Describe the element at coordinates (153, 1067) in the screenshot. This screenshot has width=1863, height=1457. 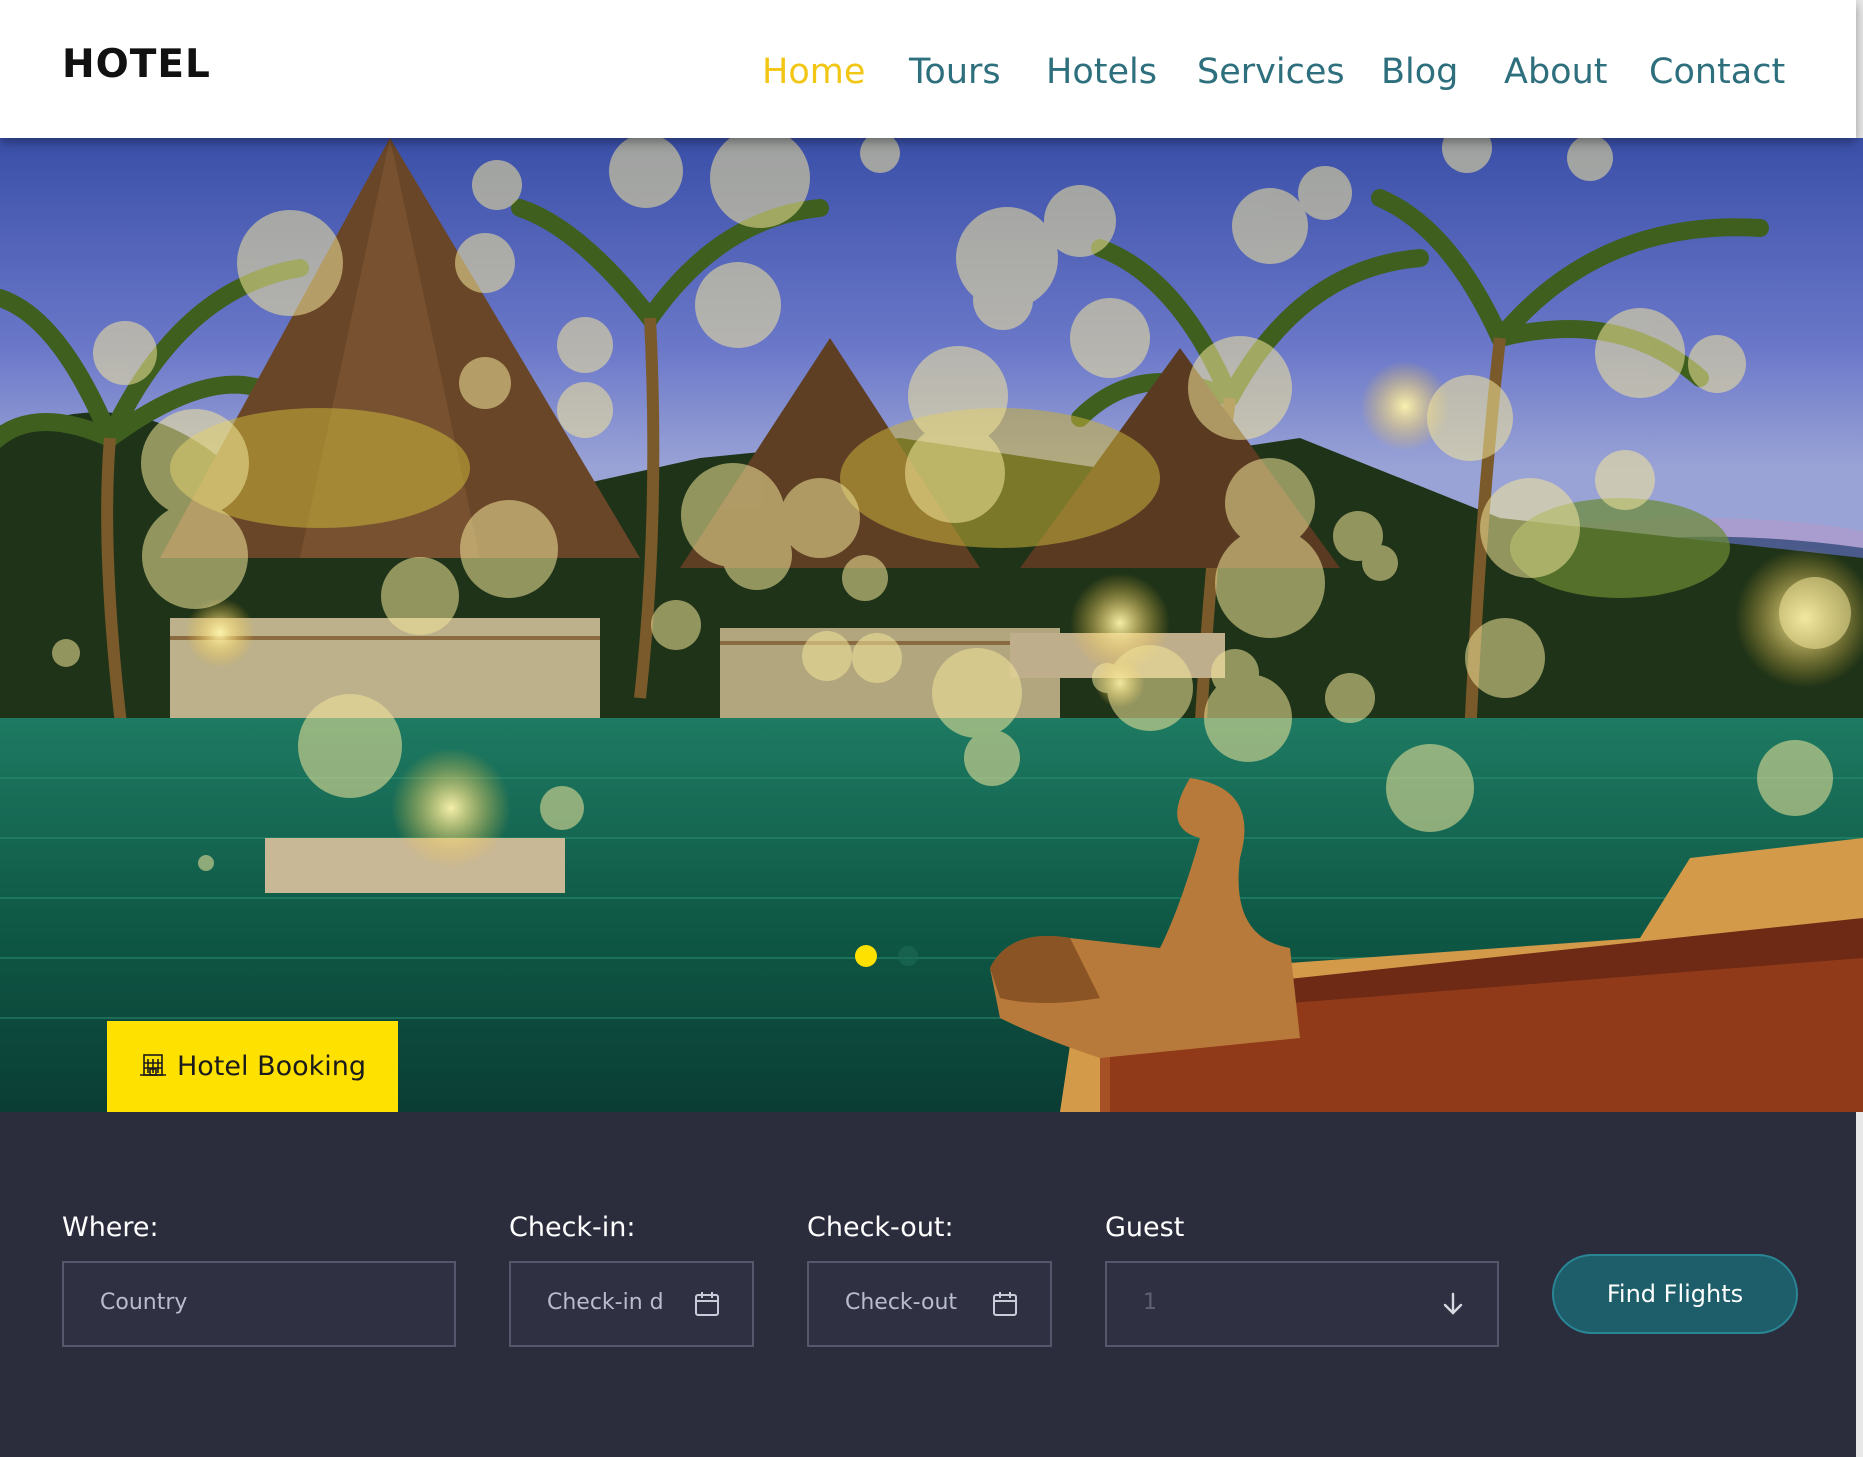
I see `hotel-building-icon` at that location.